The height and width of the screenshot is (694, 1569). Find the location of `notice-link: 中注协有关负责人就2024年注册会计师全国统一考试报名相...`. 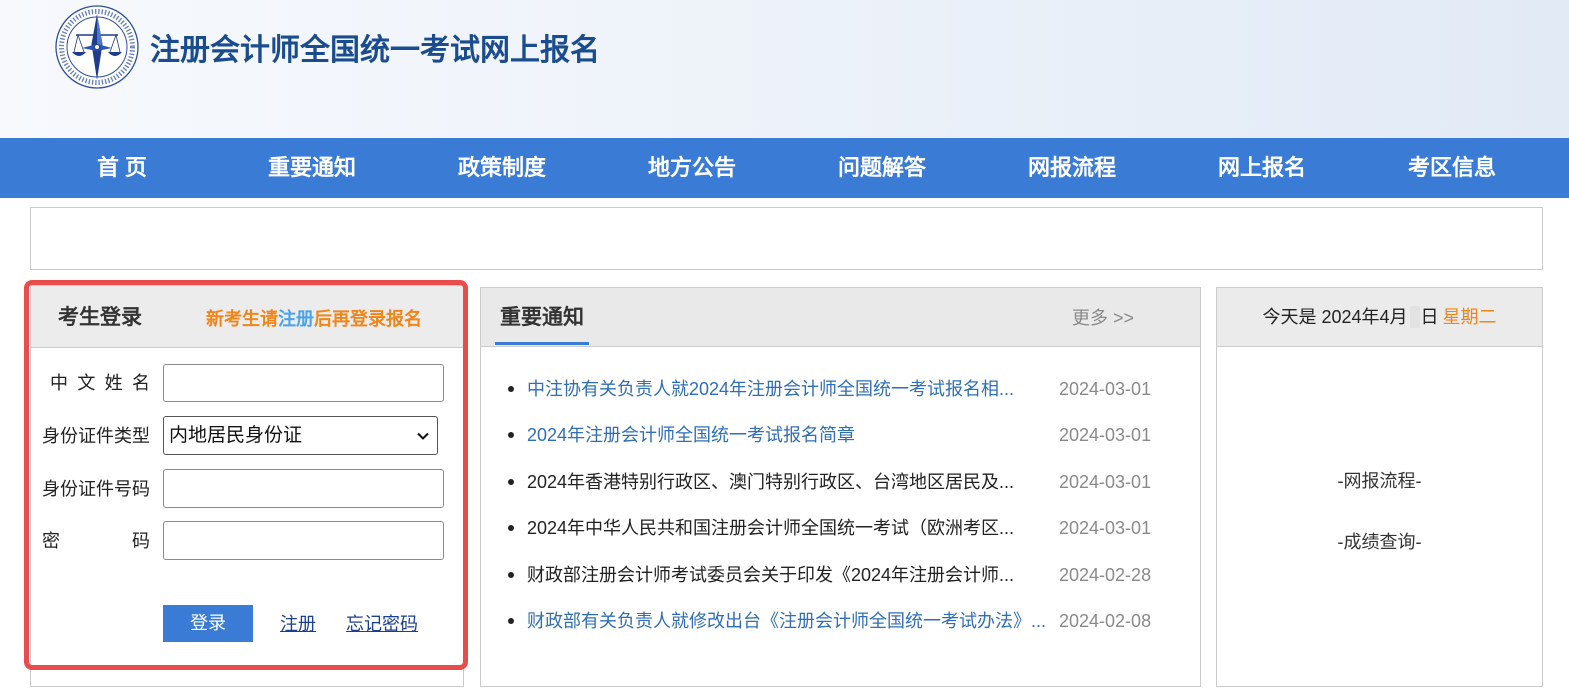

notice-link: 中注协有关负责人就2024年注册会计师全国统一考试报名相... is located at coordinates (789, 389).